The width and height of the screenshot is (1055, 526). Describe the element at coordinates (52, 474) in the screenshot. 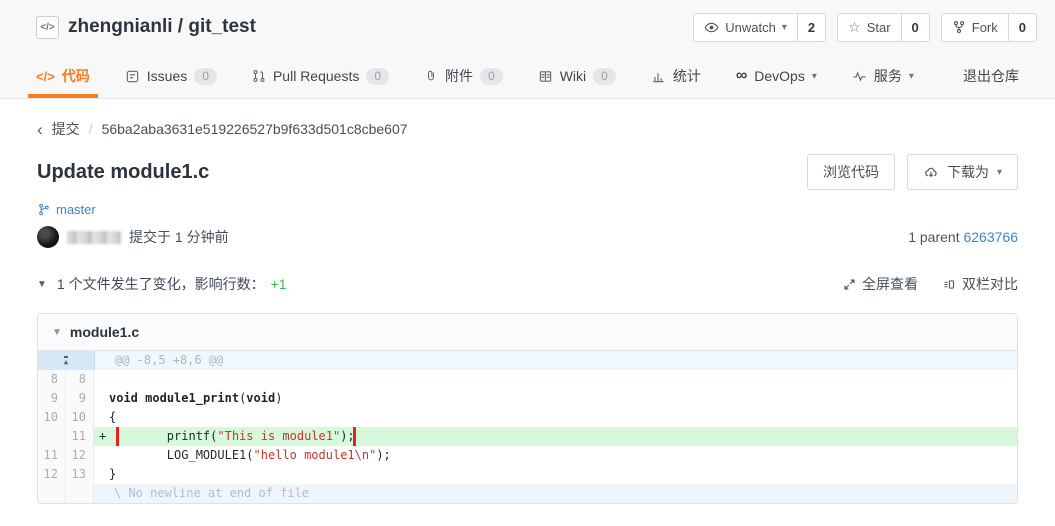

I see `old-line-number: 12` at that location.